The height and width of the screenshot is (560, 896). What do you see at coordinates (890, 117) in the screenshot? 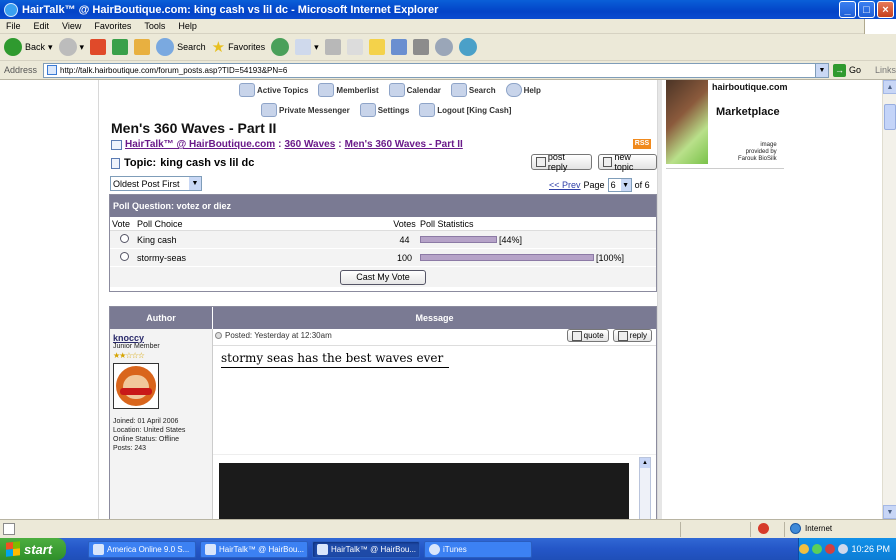
I see `scrollbar-thumb` at bounding box center [890, 117].